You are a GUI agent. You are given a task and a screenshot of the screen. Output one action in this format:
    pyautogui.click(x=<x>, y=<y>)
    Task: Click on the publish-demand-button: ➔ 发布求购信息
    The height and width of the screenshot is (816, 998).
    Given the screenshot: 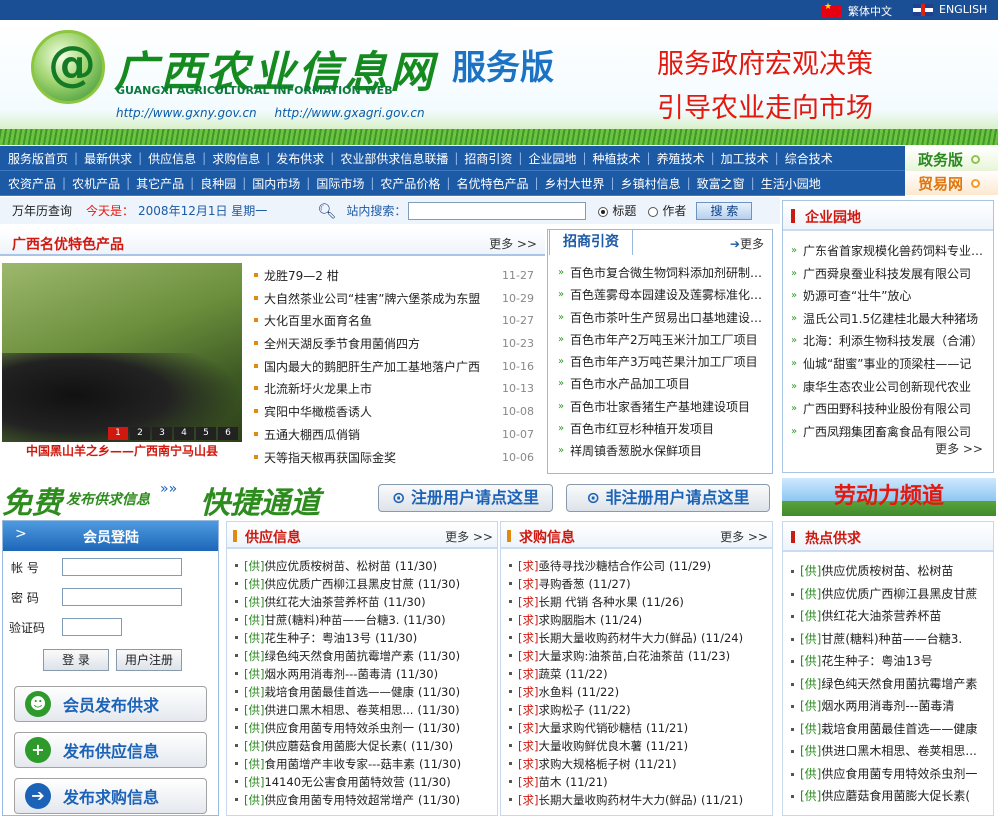 What is the action you would take?
    pyautogui.click(x=110, y=796)
    